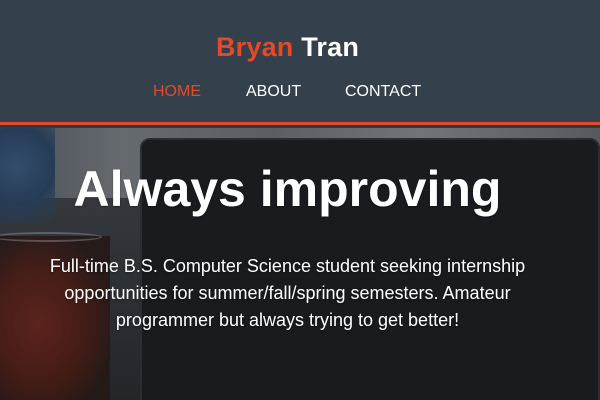 This screenshot has width=600, height=400. I want to click on nav-home-link: HOME, so click(177, 92).